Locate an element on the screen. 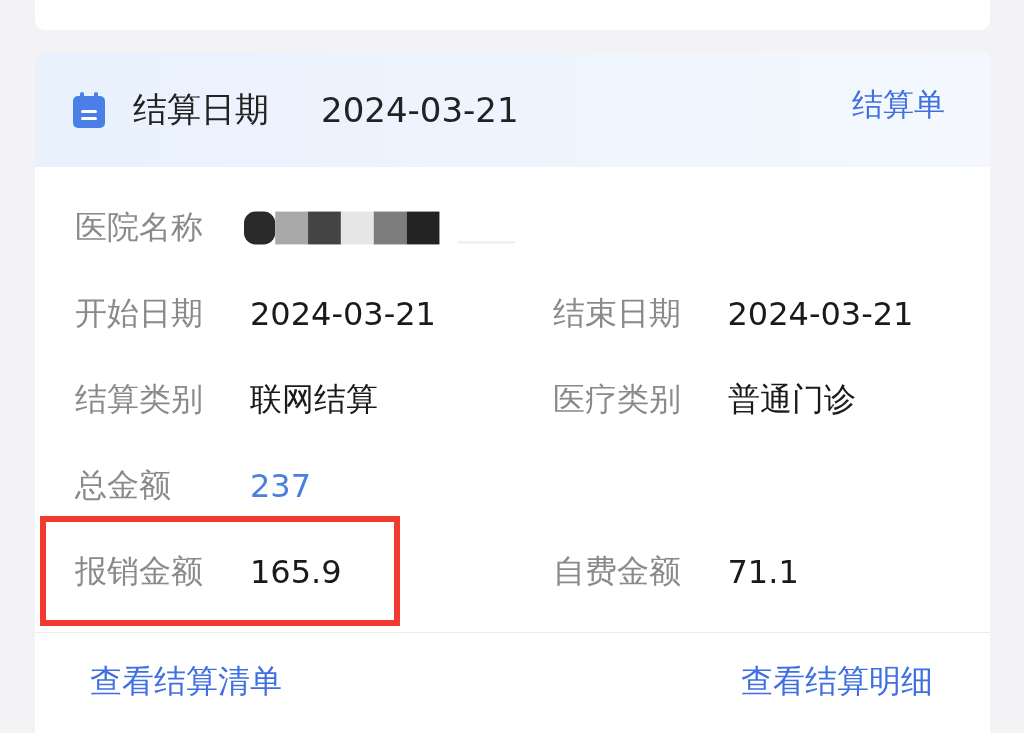  field-label: 结算类别 is located at coordinates (139, 399).